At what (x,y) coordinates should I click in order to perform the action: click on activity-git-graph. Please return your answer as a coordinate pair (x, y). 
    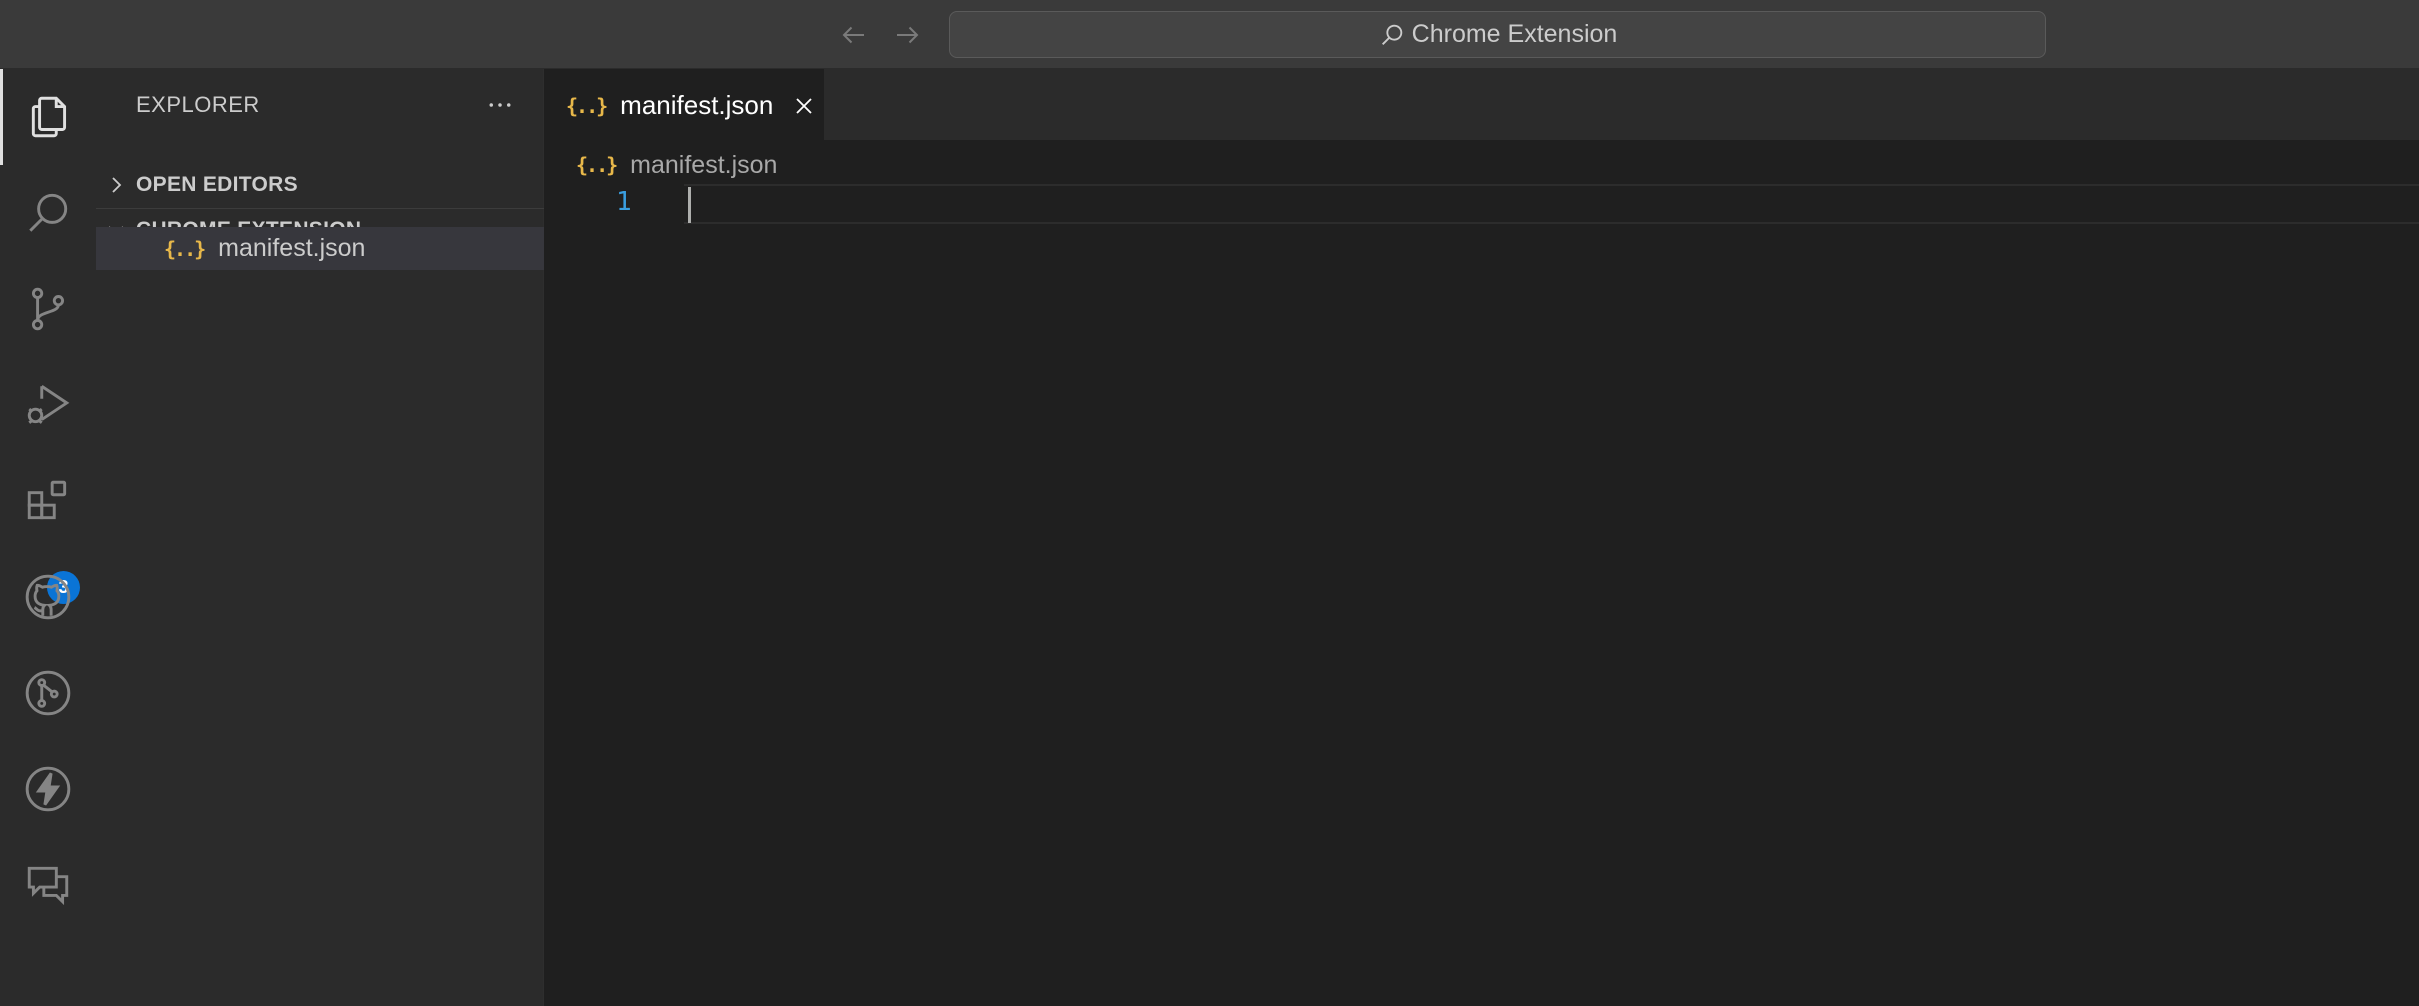
    Looking at the image, I should click on (48, 693).